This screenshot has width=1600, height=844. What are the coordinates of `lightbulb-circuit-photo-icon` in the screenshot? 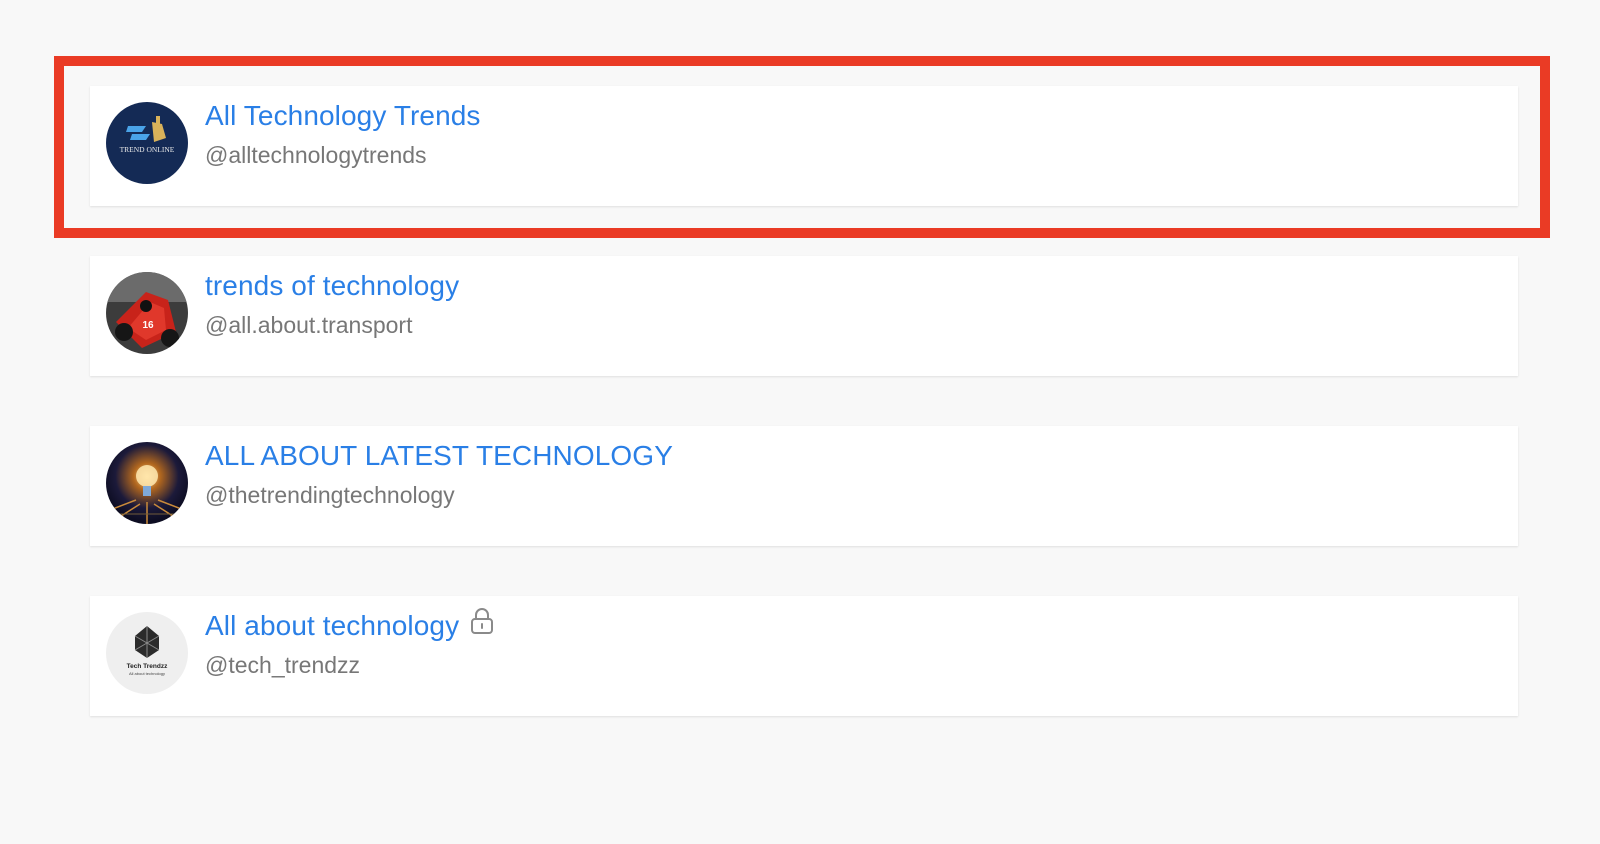 It's located at (147, 483).